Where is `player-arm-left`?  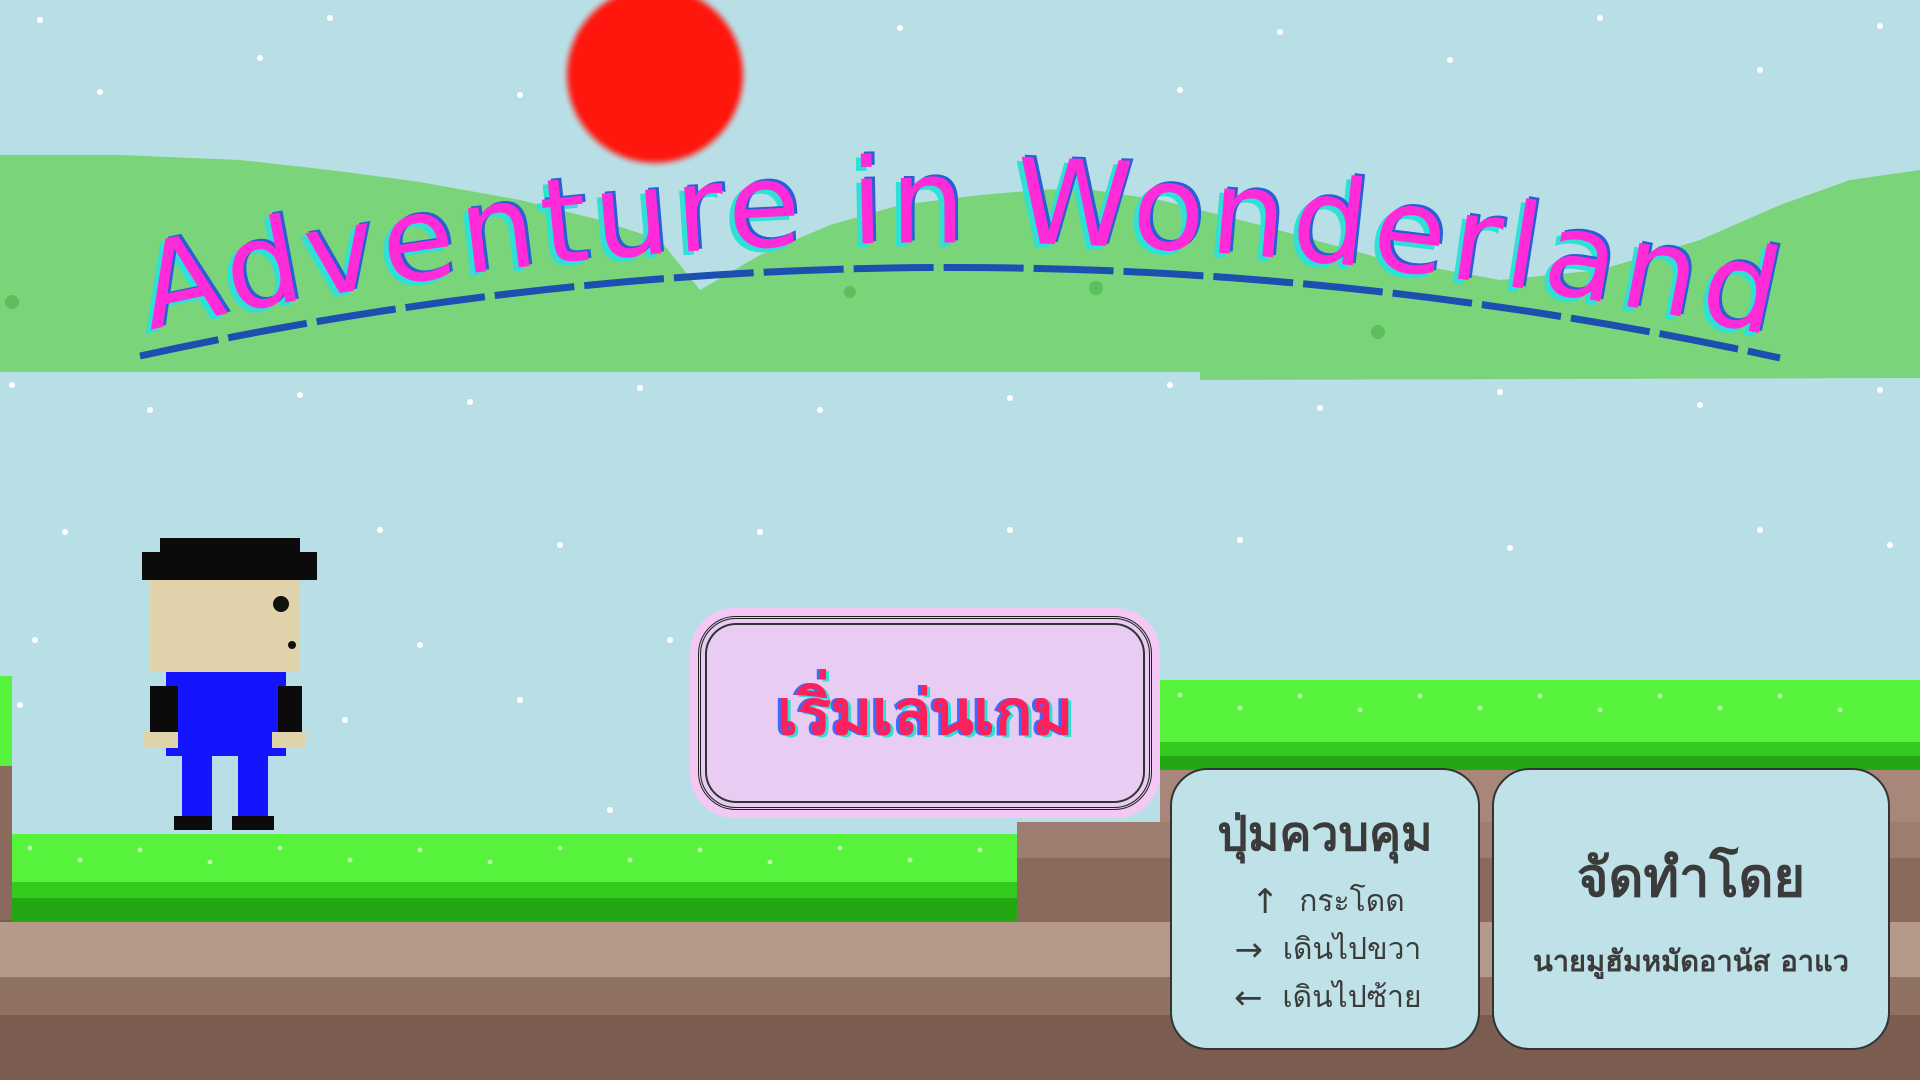 player-arm-left is located at coordinates (164, 710).